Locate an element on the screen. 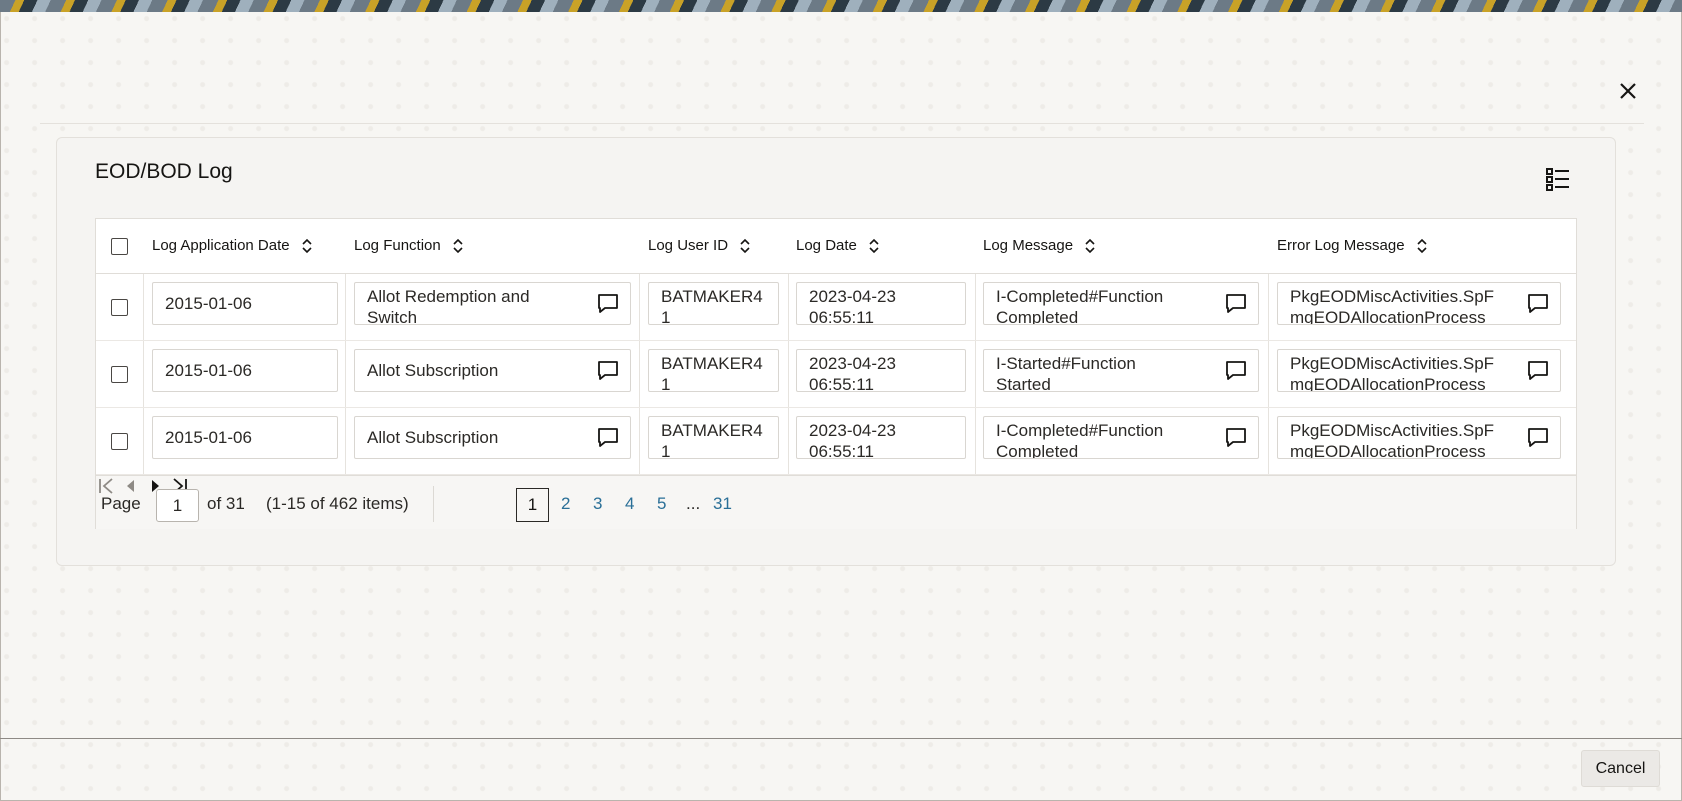 The image size is (1682, 801). header-log-date: Log Date is located at coordinates (838, 245).